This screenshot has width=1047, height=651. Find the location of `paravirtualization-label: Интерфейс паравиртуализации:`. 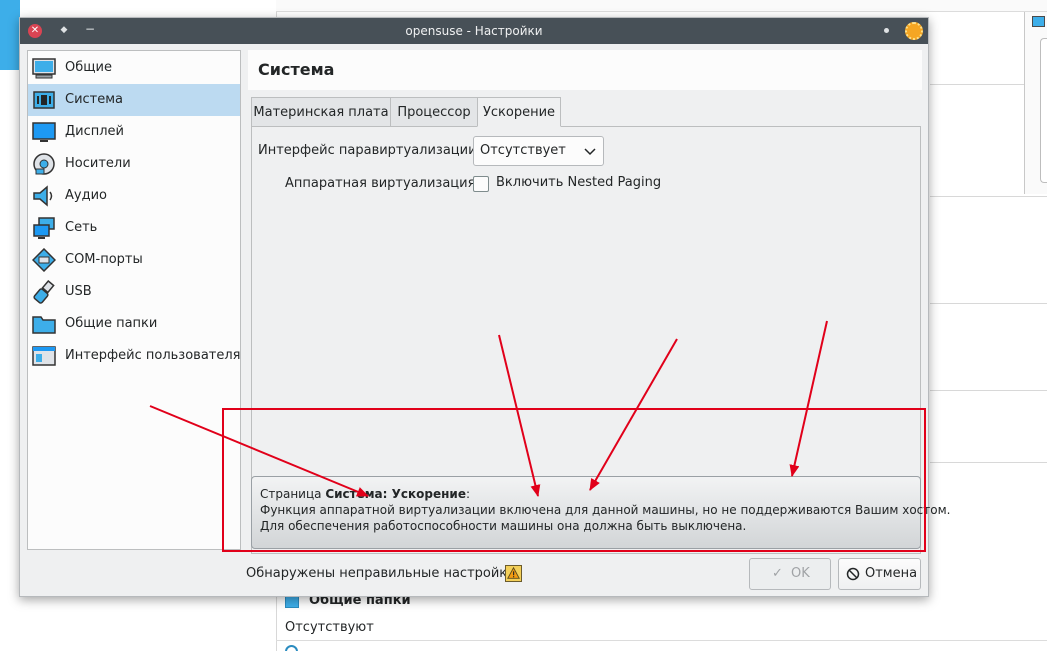

paravirtualization-label: Интерфейс паравиртуализации: is located at coordinates (369, 150).